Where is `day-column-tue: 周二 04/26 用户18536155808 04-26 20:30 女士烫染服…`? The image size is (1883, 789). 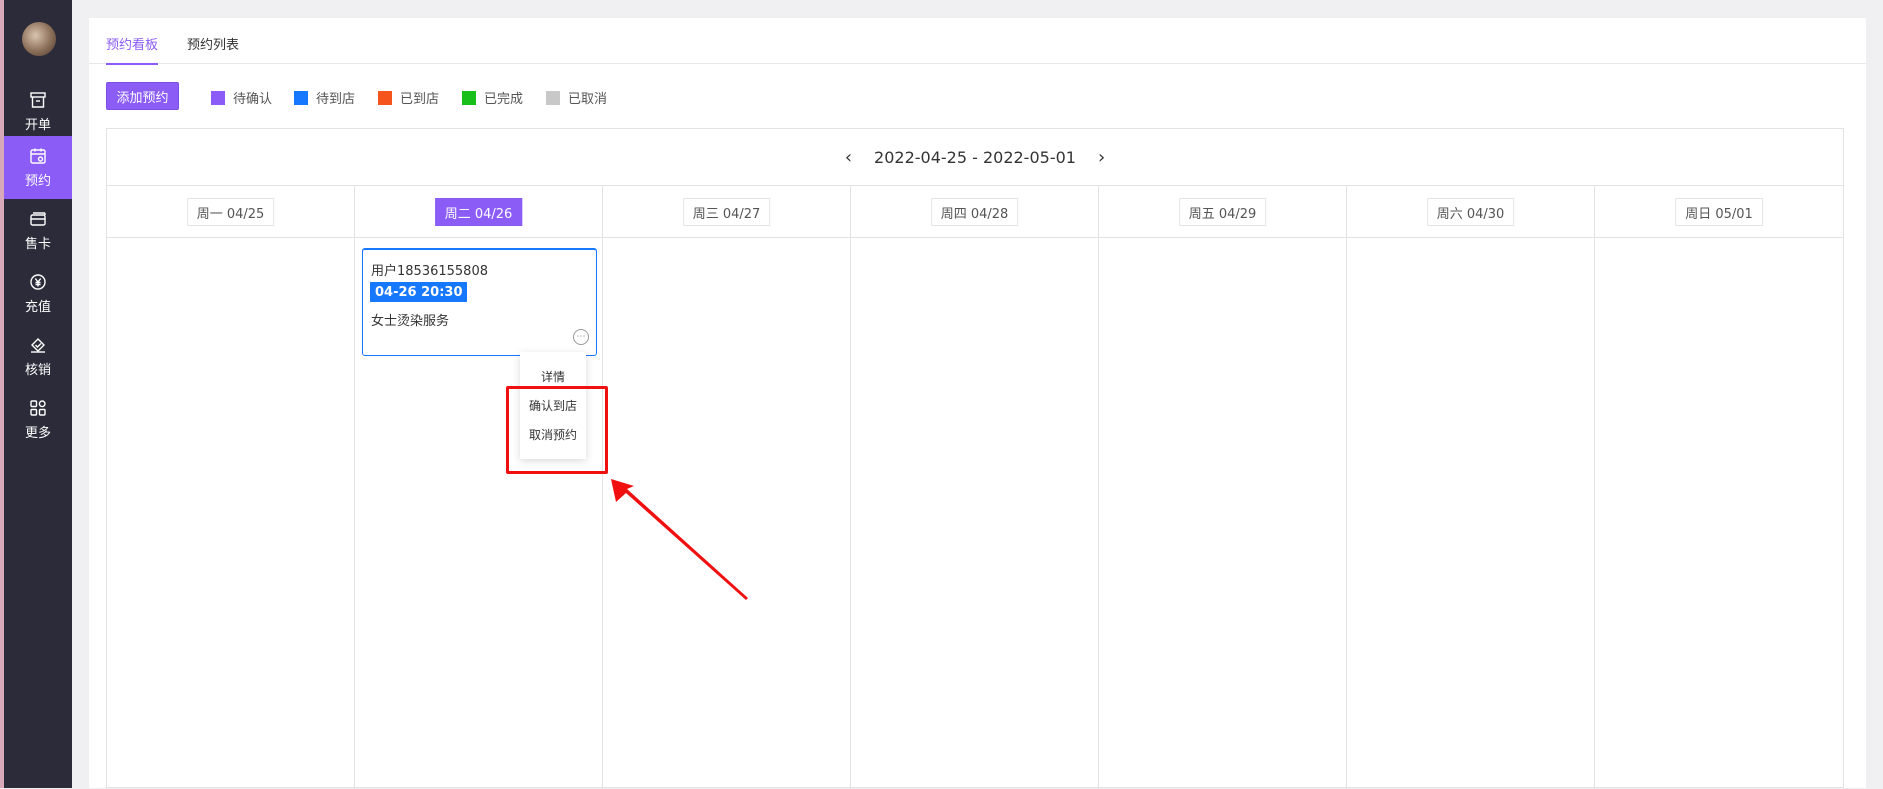 day-column-tue: 周二 04/26 用户18536155808 04-26 20:30 女士烫染服… is located at coordinates (479, 487).